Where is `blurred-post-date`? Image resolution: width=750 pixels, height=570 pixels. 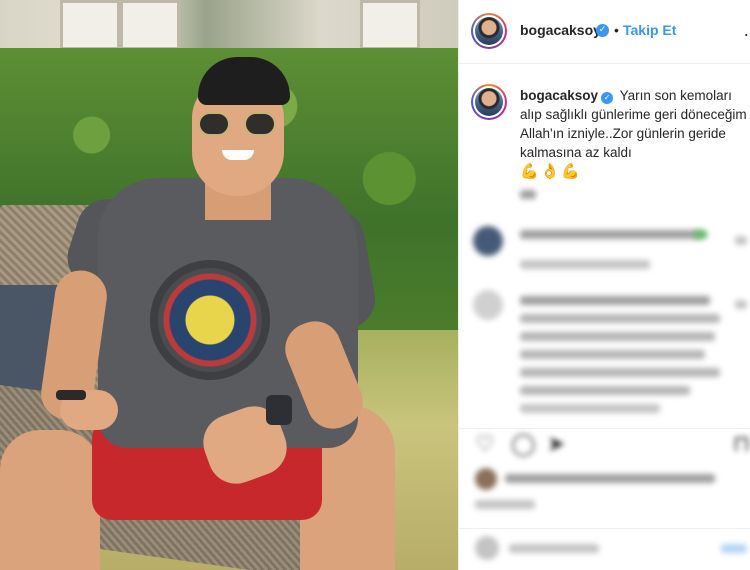
blurred-post-date is located at coordinates (505, 504).